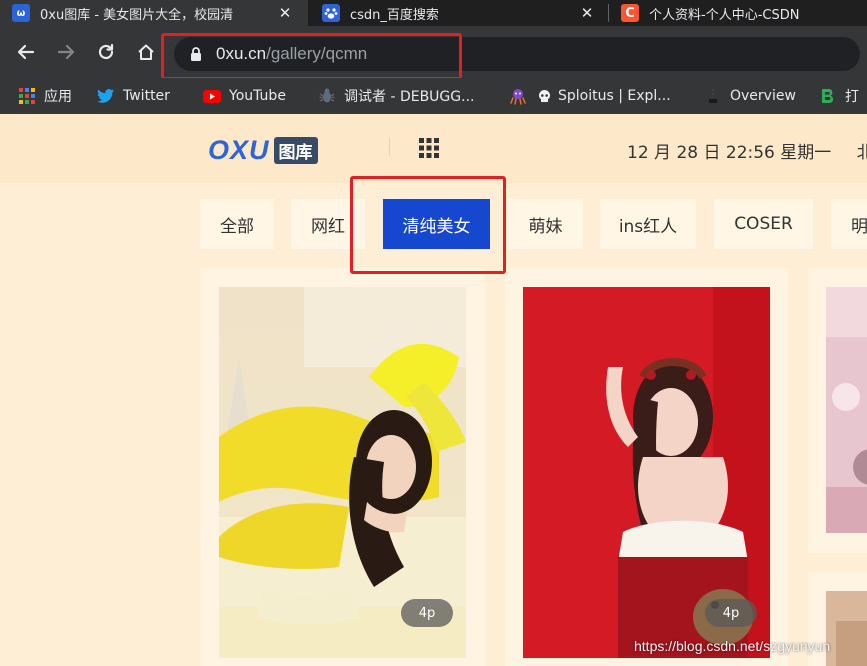  I want to click on tab-title: 个人资料-个人中心-CSDN, so click(724, 15).